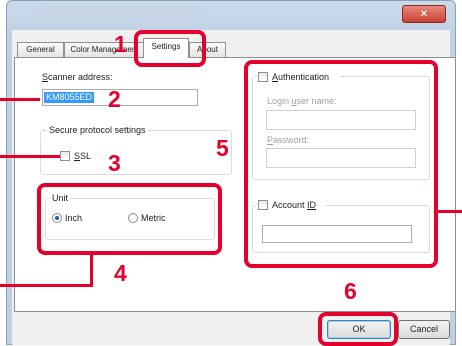 The image size is (462, 346). Describe the element at coordinates (69, 97) in the screenshot. I see `scanner-address-value: KM8055ED` at that location.